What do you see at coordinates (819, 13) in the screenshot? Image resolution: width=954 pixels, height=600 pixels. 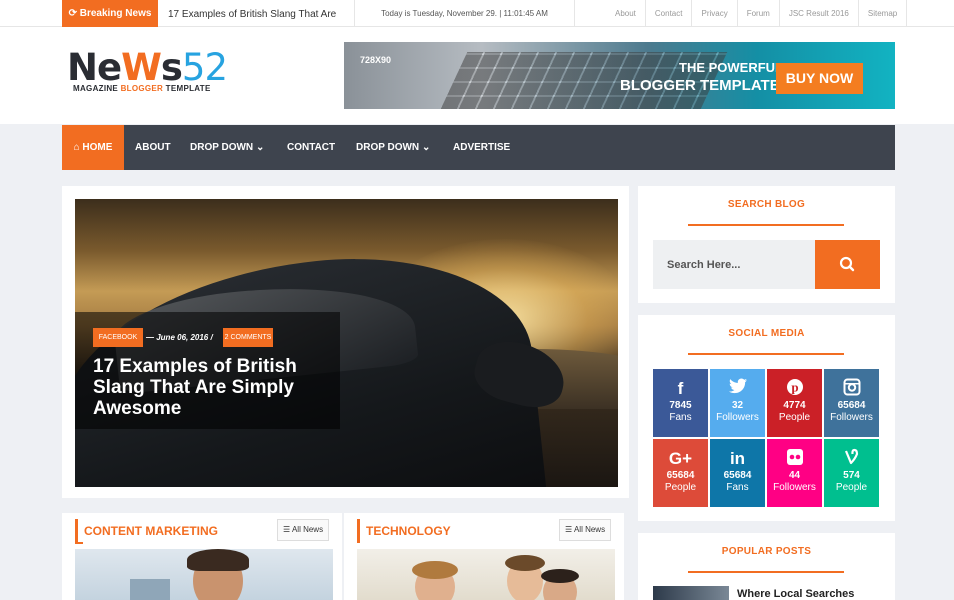 I see `top-link-jsc-result: JSC Result 2016` at bounding box center [819, 13].